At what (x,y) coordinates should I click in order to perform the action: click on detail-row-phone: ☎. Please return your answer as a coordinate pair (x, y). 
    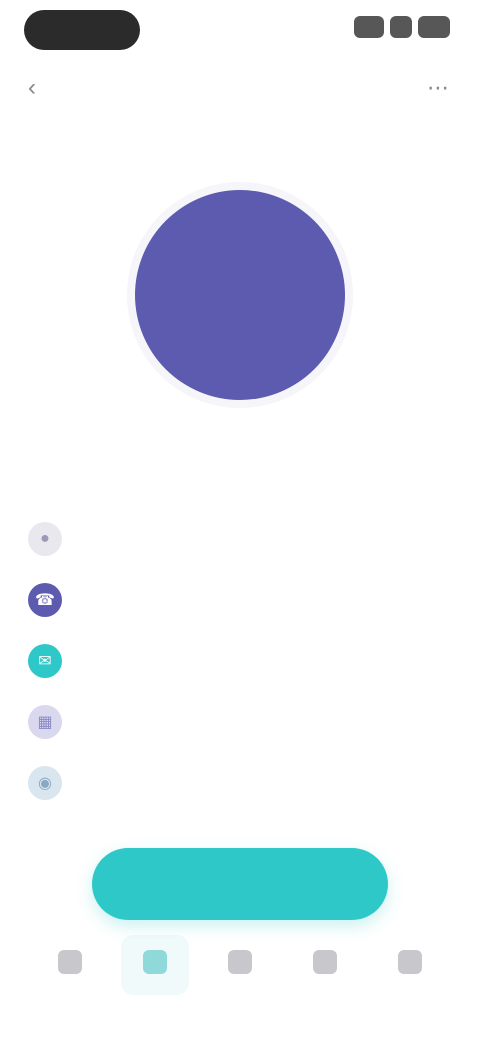
    Looking at the image, I should click on (240, 599).